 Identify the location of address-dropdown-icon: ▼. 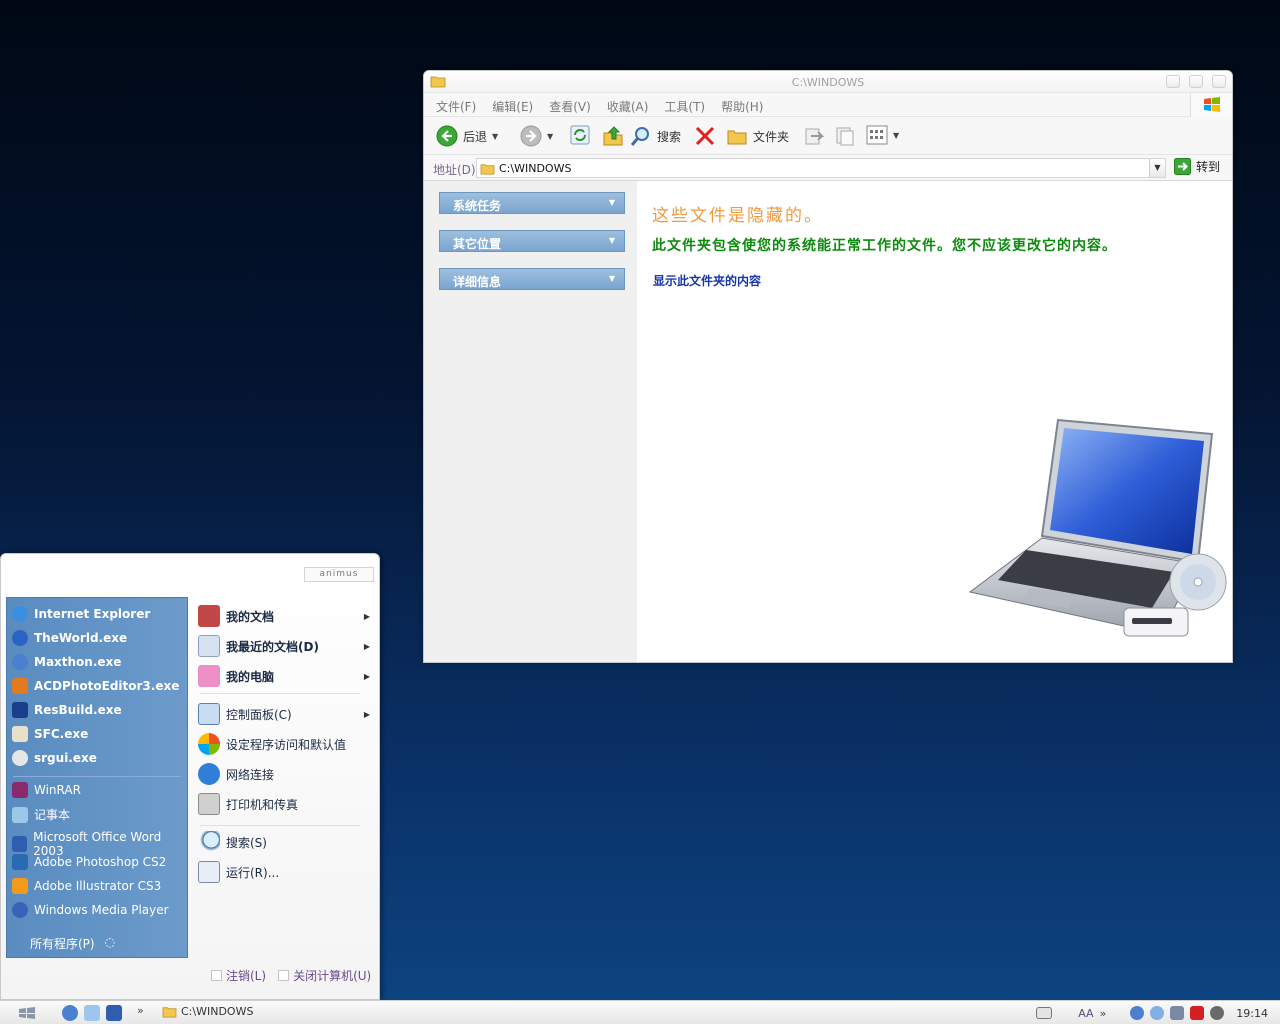
(1157, 168).